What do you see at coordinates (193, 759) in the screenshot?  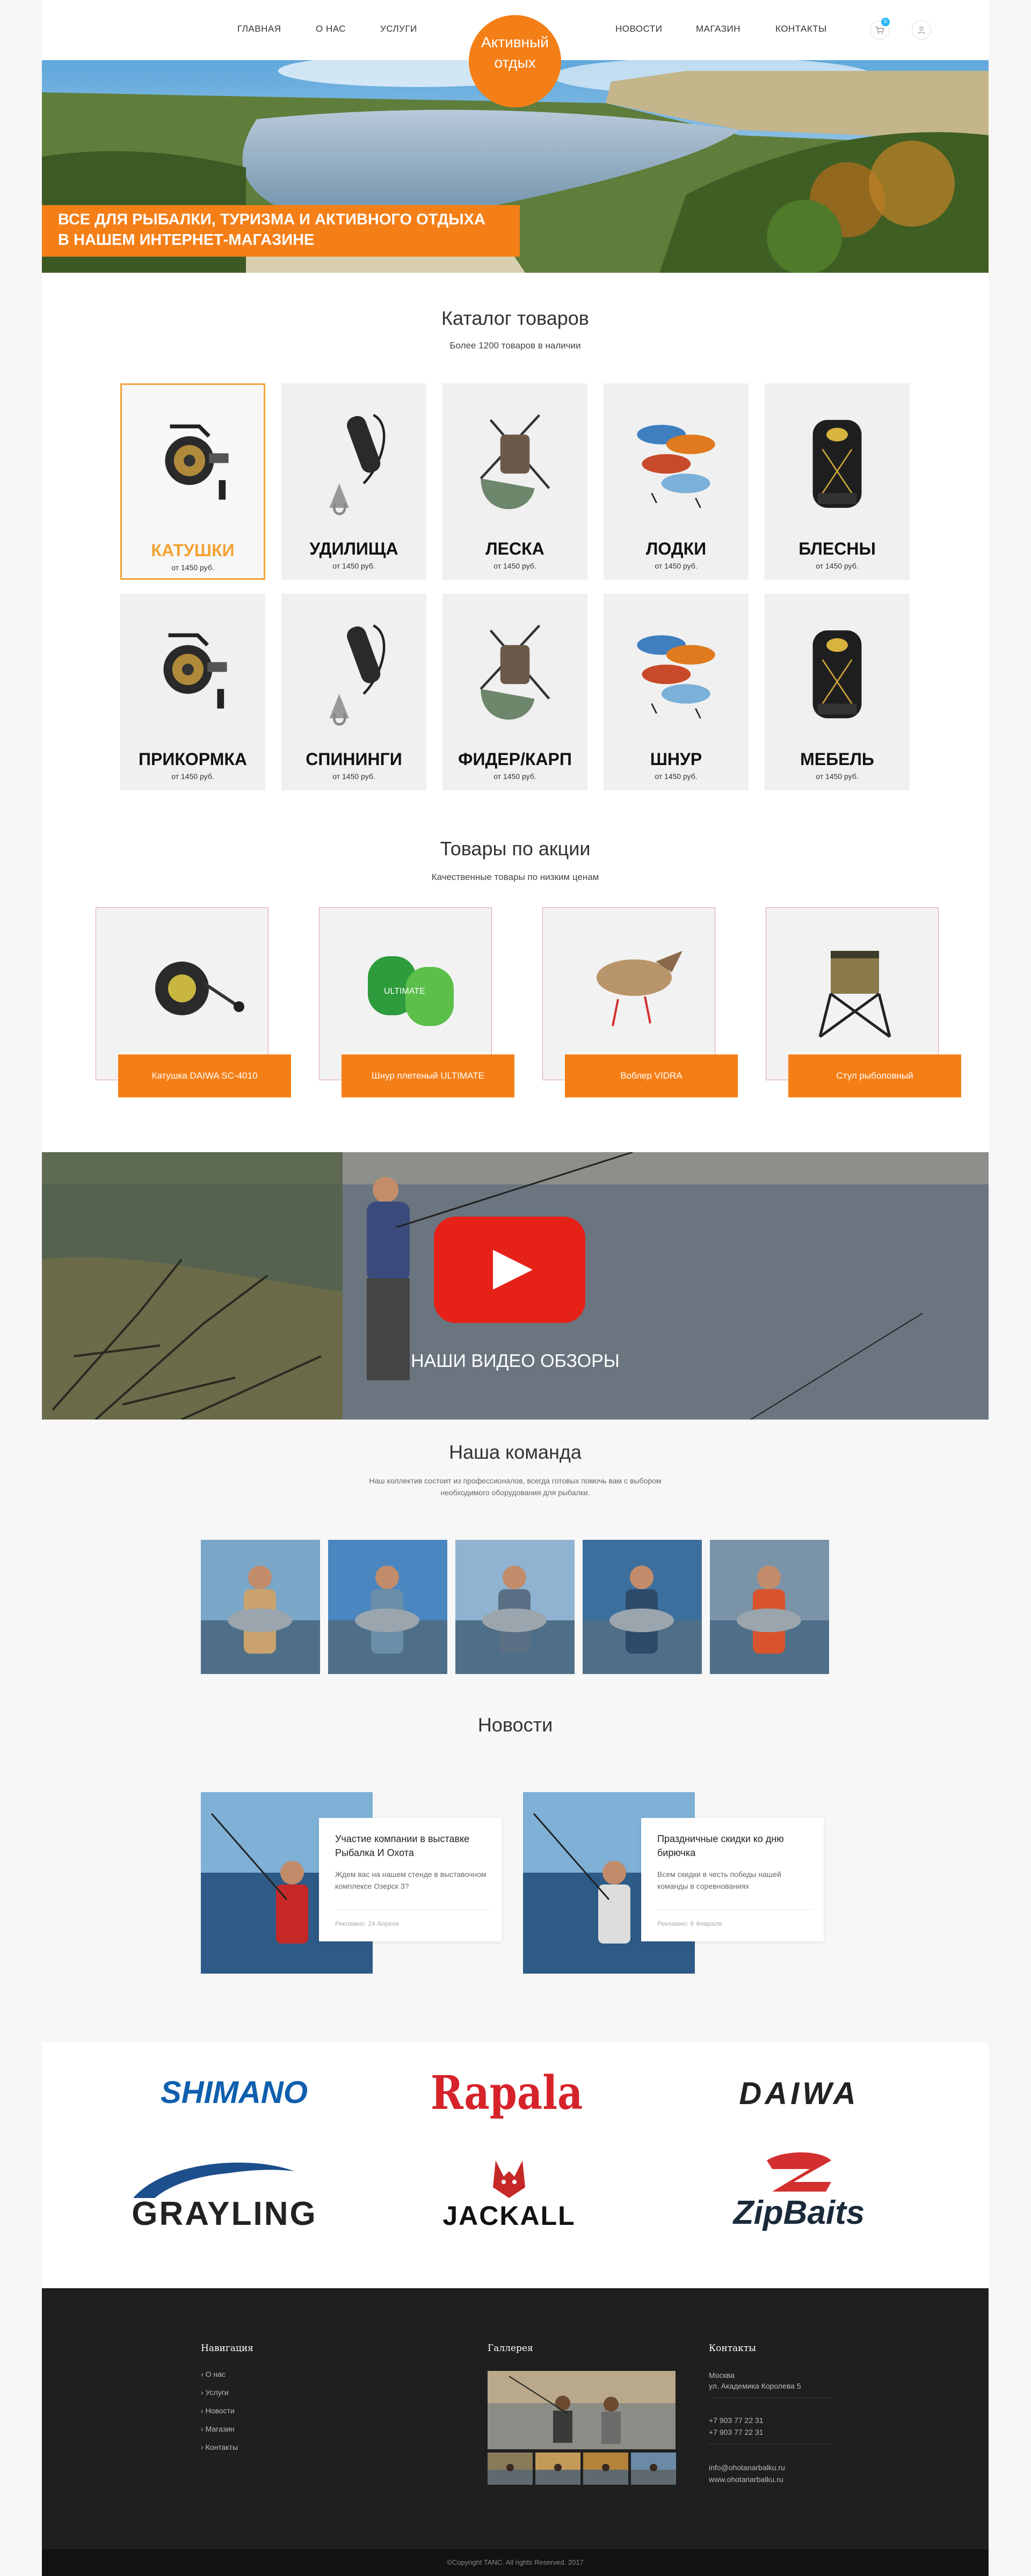 I see `catalog-item-name: ПРИКОРМКА` at bounding box center [193, 759].